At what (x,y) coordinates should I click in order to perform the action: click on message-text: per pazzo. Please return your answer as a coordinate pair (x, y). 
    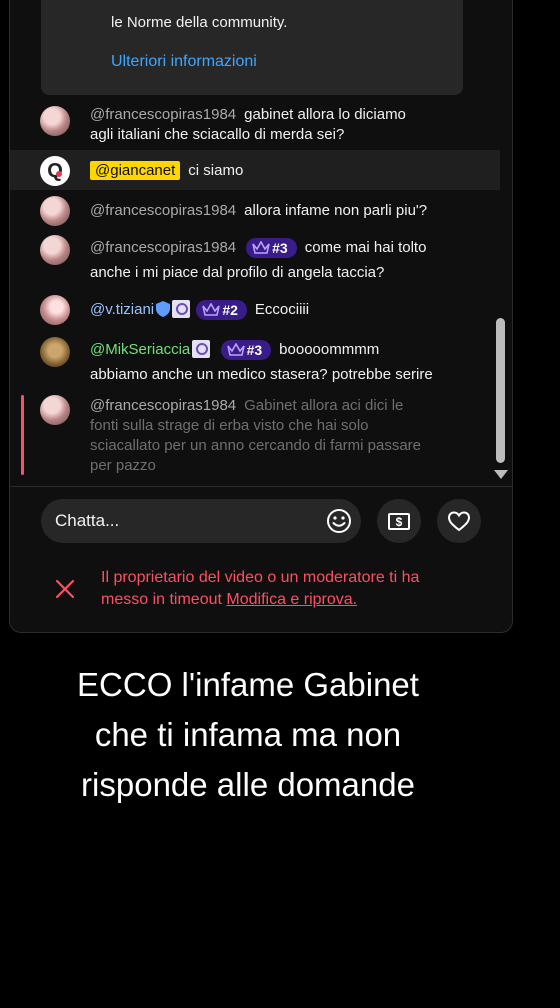
    Looking at the image, I should click on (123, 465).